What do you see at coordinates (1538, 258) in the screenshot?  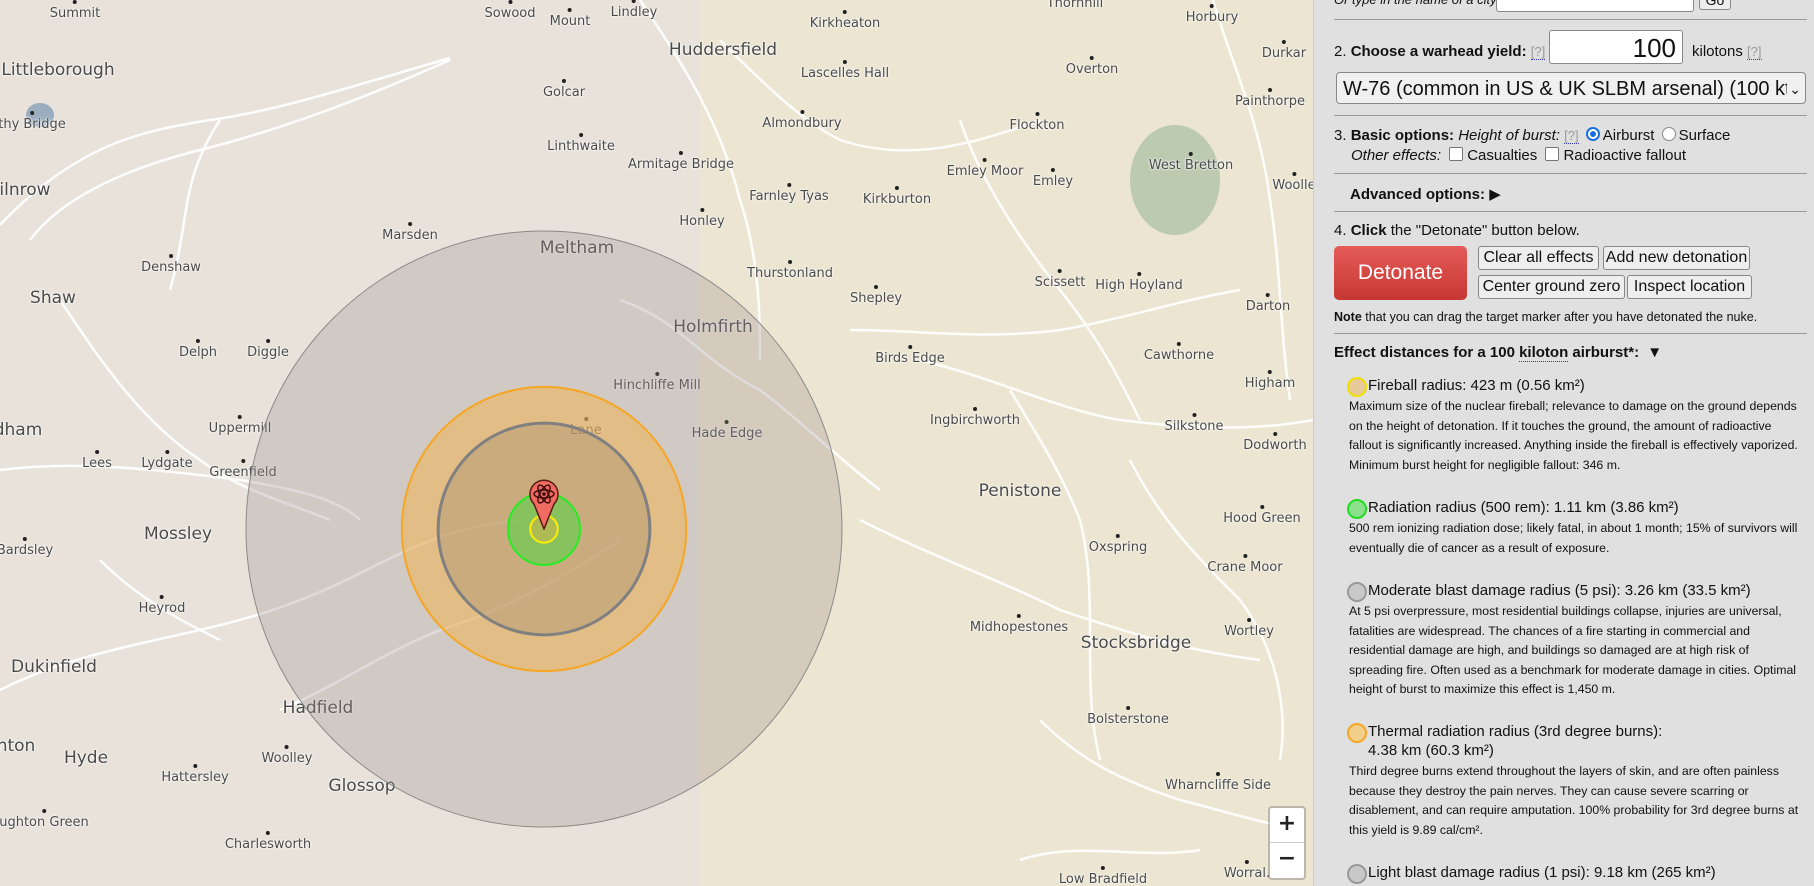 I see `clear-all-effects-button: Clear all effects` at bounding box center [1538, 258].